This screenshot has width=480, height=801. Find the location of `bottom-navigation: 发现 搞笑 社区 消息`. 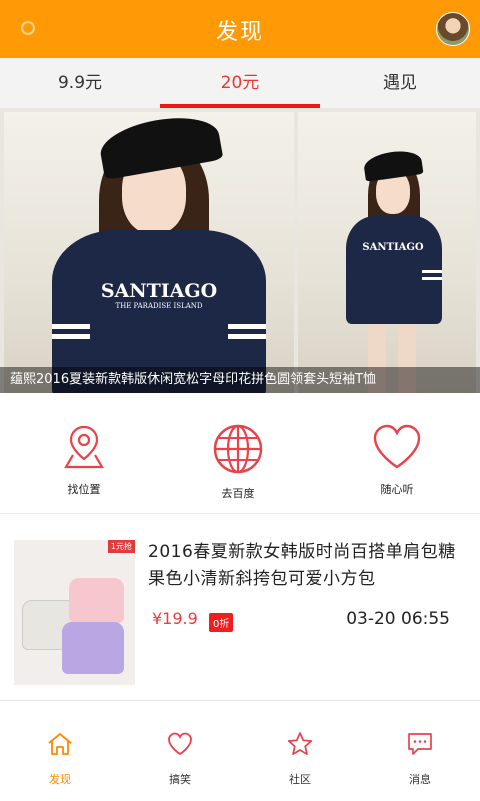

bottom-navigation: 发现 搞笑 社区 消息 is located at coordinates (240, 750).